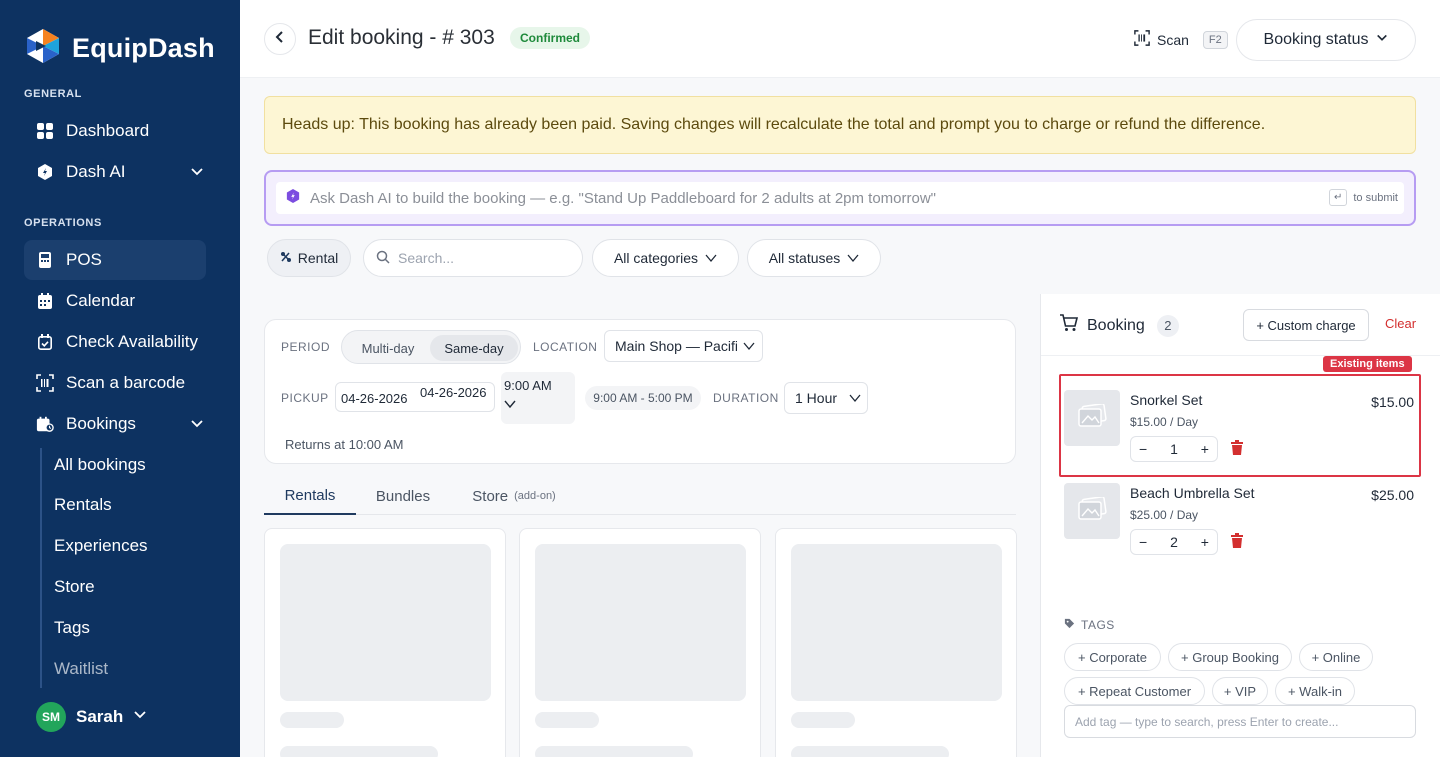  What do you see at coordinates (72, 628) in the screenshot?
I see `sidebar-subitem-tags: Tags` at bounding box center [72, 628].